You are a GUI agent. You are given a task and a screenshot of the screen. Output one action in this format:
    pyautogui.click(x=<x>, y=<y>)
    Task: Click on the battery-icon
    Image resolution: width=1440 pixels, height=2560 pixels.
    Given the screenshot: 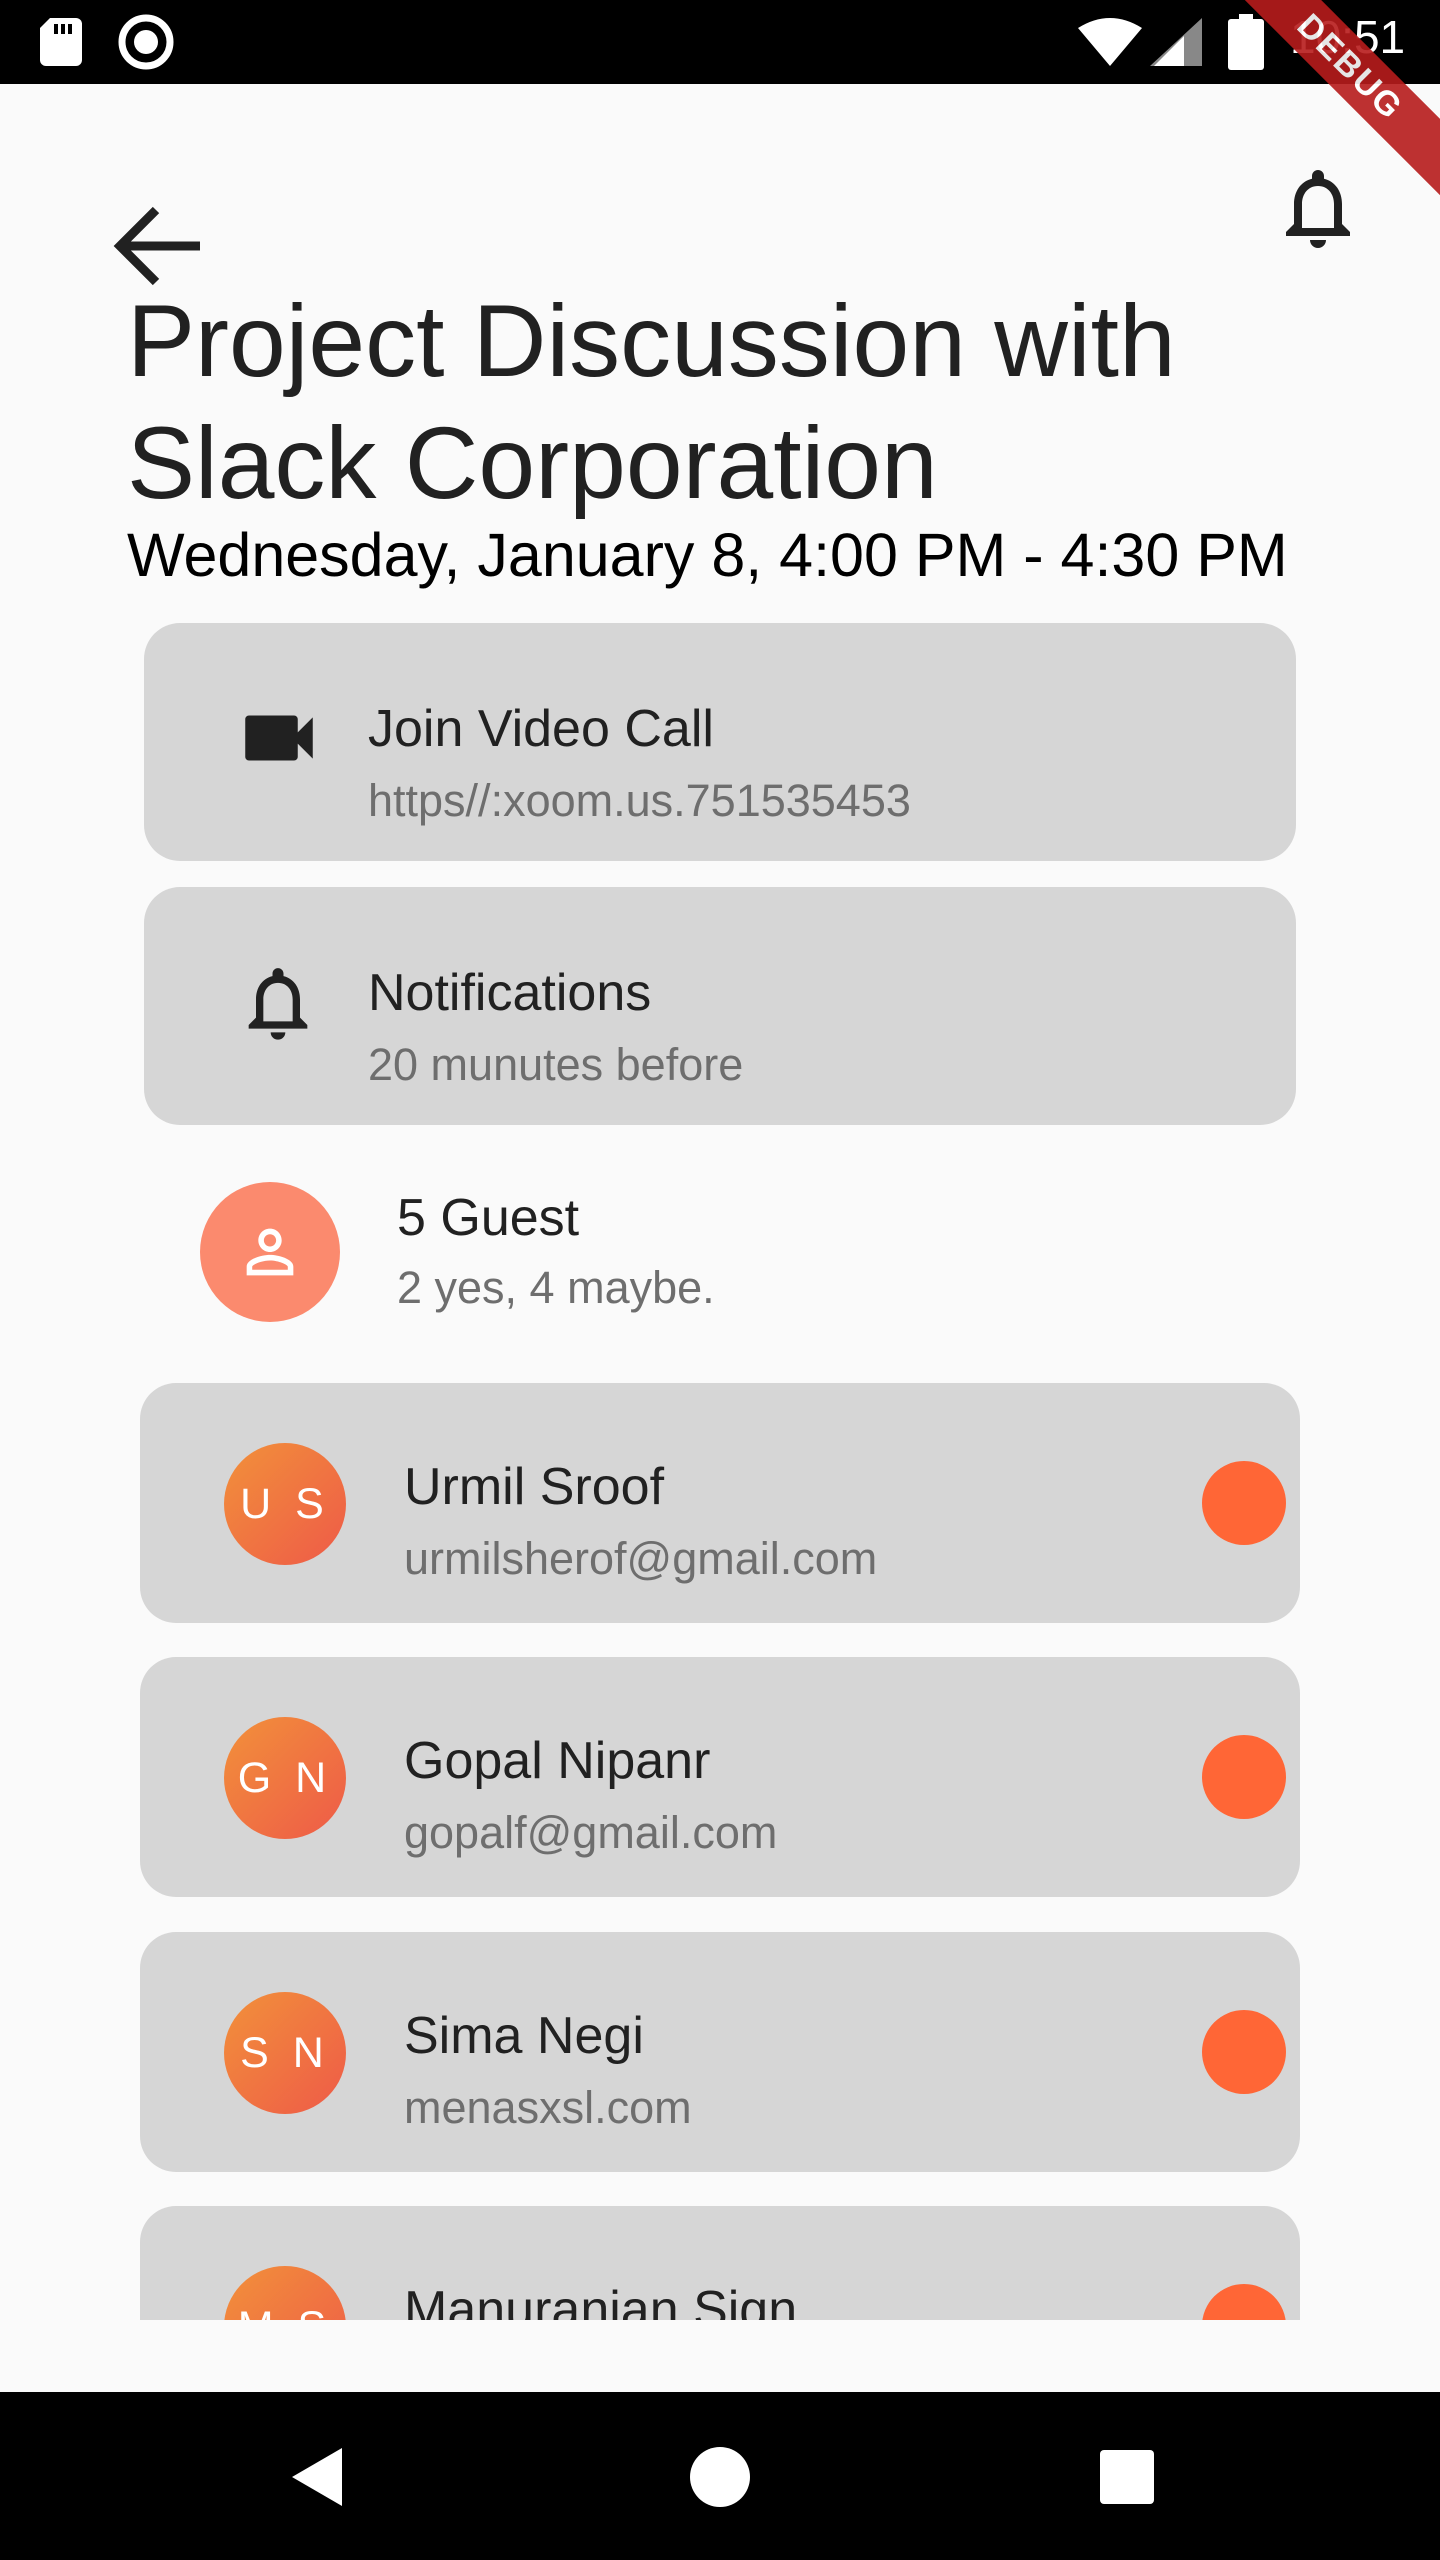 What is the action you would take?
    pyautogui.click(x=1246, y=44)
    